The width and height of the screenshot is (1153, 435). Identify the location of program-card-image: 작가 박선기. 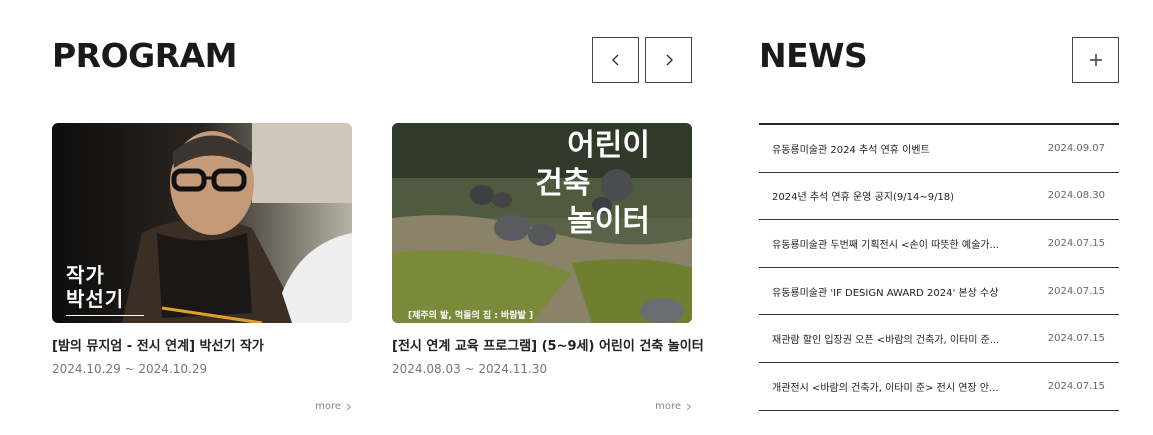
(202, 223).